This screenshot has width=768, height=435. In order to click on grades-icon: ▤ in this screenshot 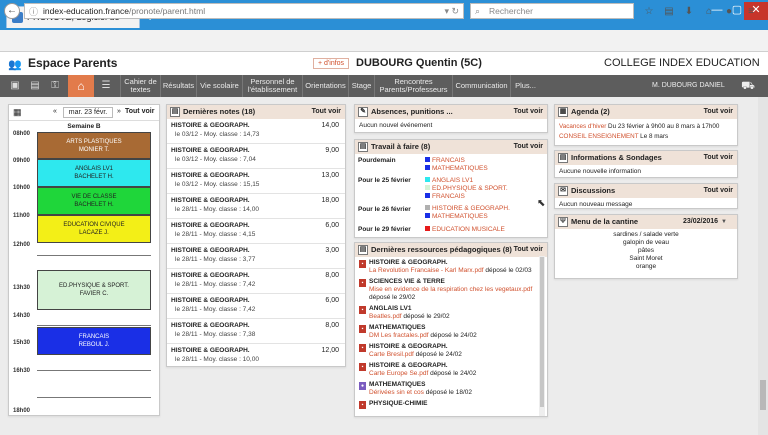, I will do `click(175, 112)`.